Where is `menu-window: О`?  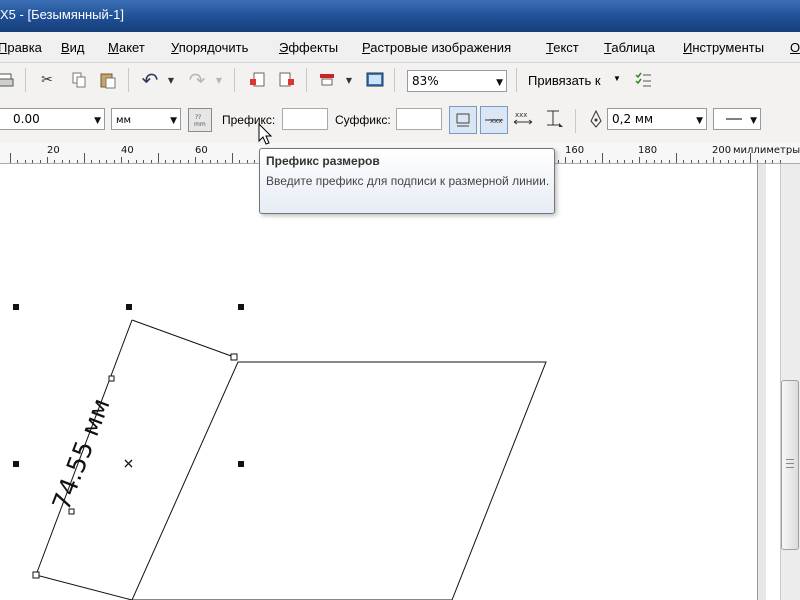
menu-window: О is located at coordinates (795, 47).